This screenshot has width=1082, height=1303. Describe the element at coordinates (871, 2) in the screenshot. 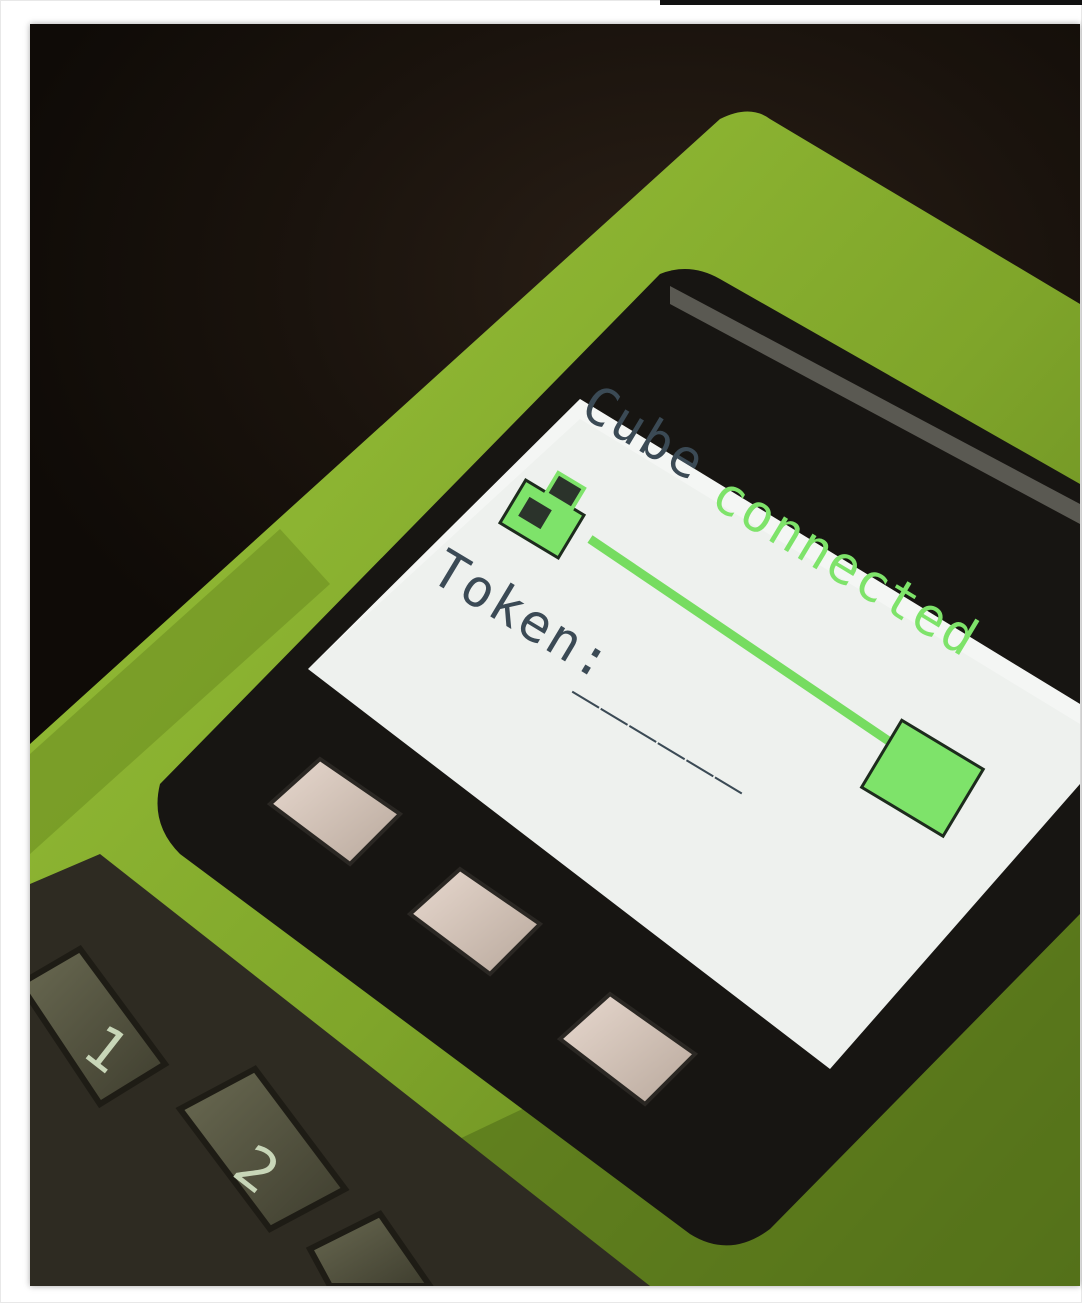

I see `top-edge-strip` at that location.